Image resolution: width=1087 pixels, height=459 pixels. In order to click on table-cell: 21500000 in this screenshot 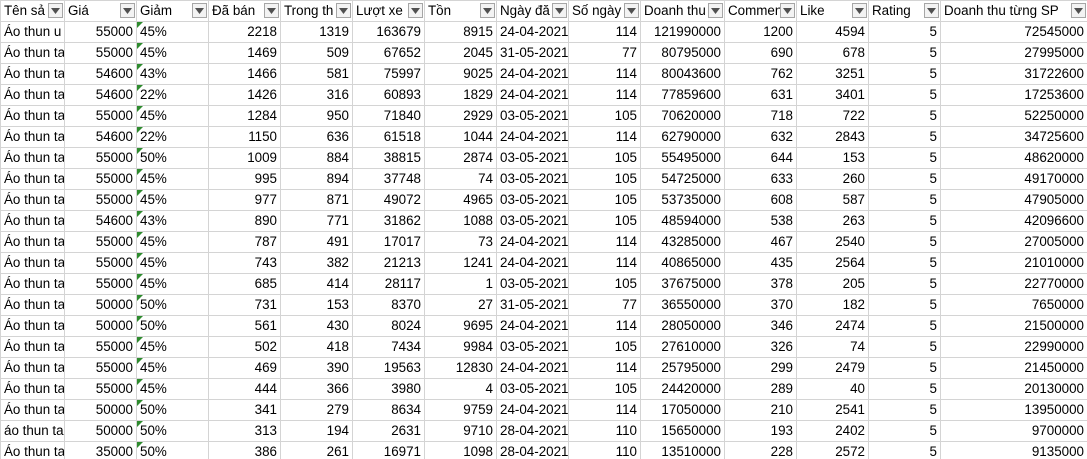, I will do `click(1013, 326)`.